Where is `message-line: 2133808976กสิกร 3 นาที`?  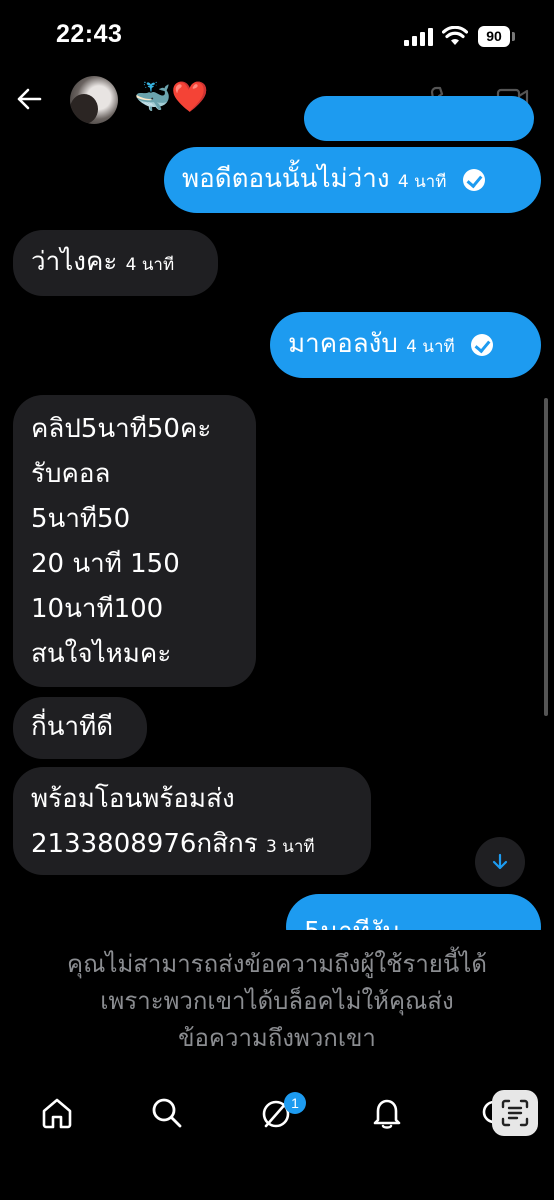
message-line: 2133808976กสิกร 3 นาที is located at coordinates (192, 844).